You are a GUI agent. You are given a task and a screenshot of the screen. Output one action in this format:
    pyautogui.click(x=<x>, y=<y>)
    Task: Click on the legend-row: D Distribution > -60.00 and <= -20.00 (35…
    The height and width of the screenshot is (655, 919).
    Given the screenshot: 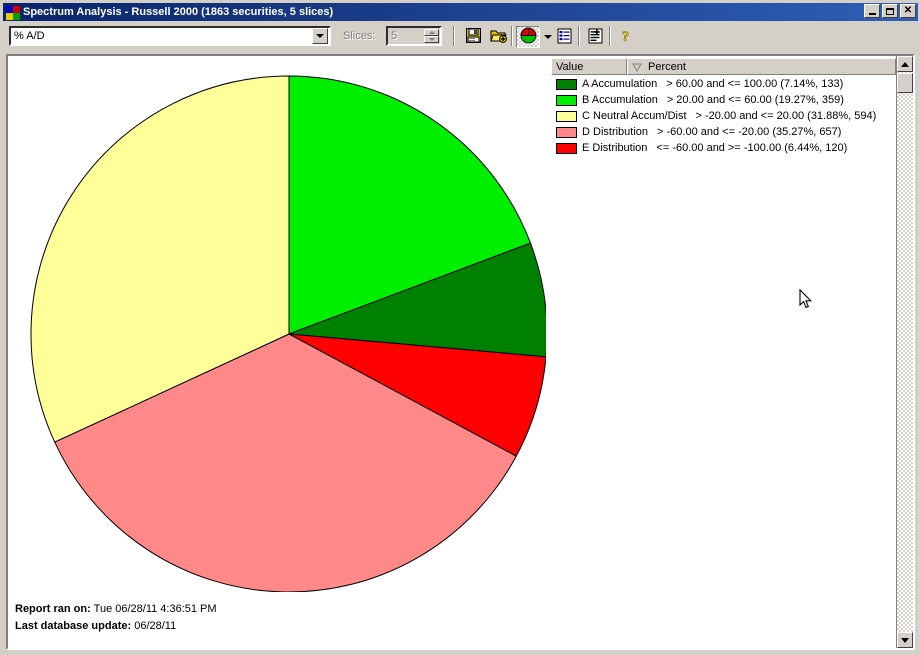 What is the action you would take?
    pyautogui.click(x=723, y=132)
    